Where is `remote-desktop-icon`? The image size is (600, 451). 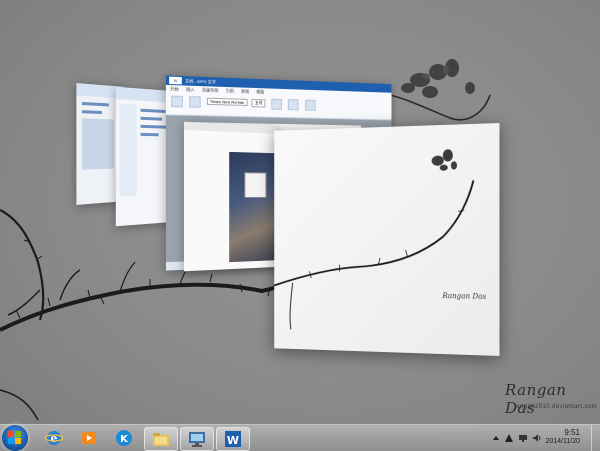 remote-desktop-icon is located at coordinates (197, 439).